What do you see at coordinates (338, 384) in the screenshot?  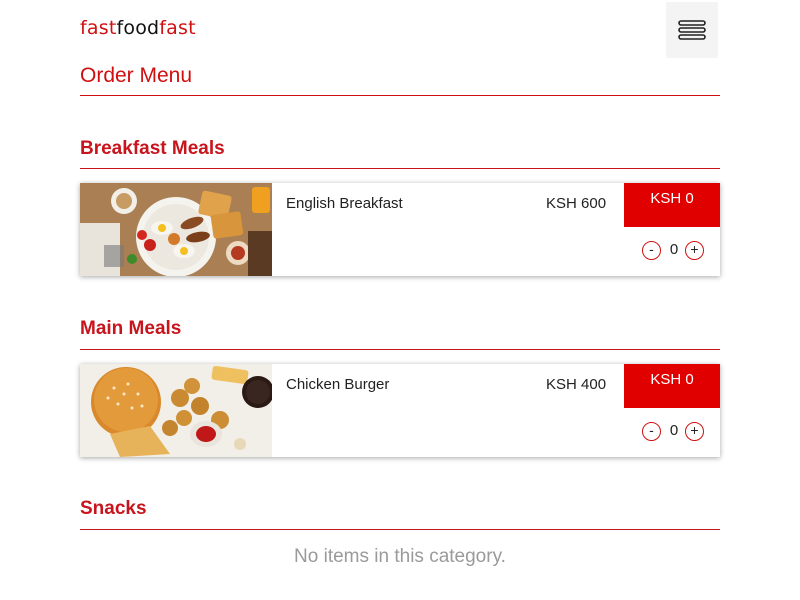 I see `menu-item-name: Chicken Burger` at bounding box center [338, 384].